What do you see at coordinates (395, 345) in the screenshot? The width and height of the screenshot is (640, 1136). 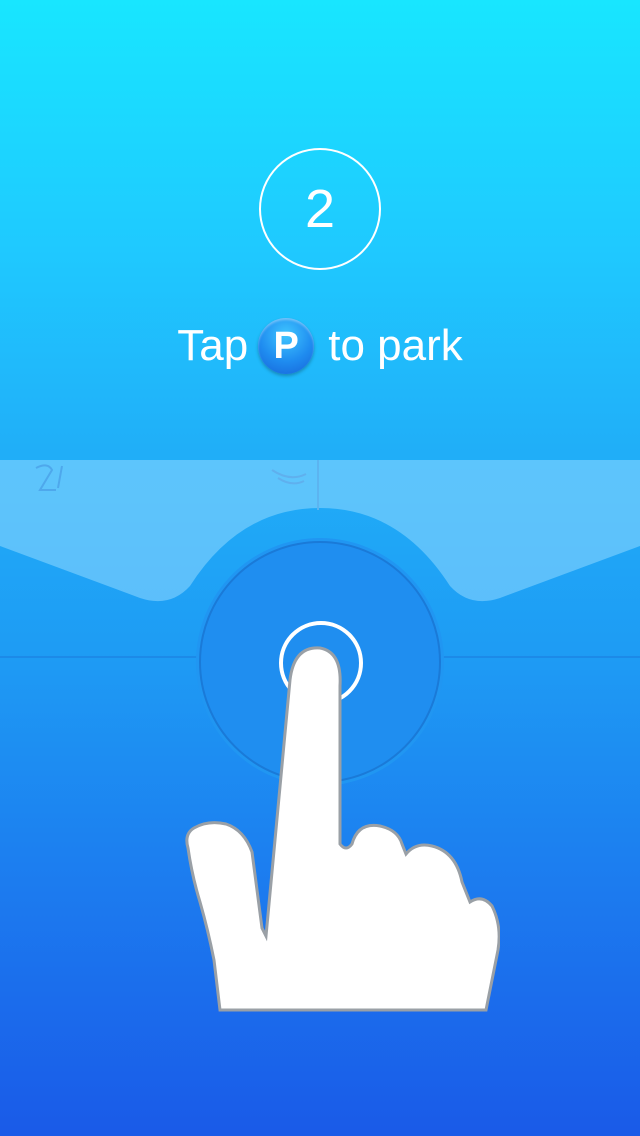 I see `instruction-text-after: to park` at bounding box center [395, 345].